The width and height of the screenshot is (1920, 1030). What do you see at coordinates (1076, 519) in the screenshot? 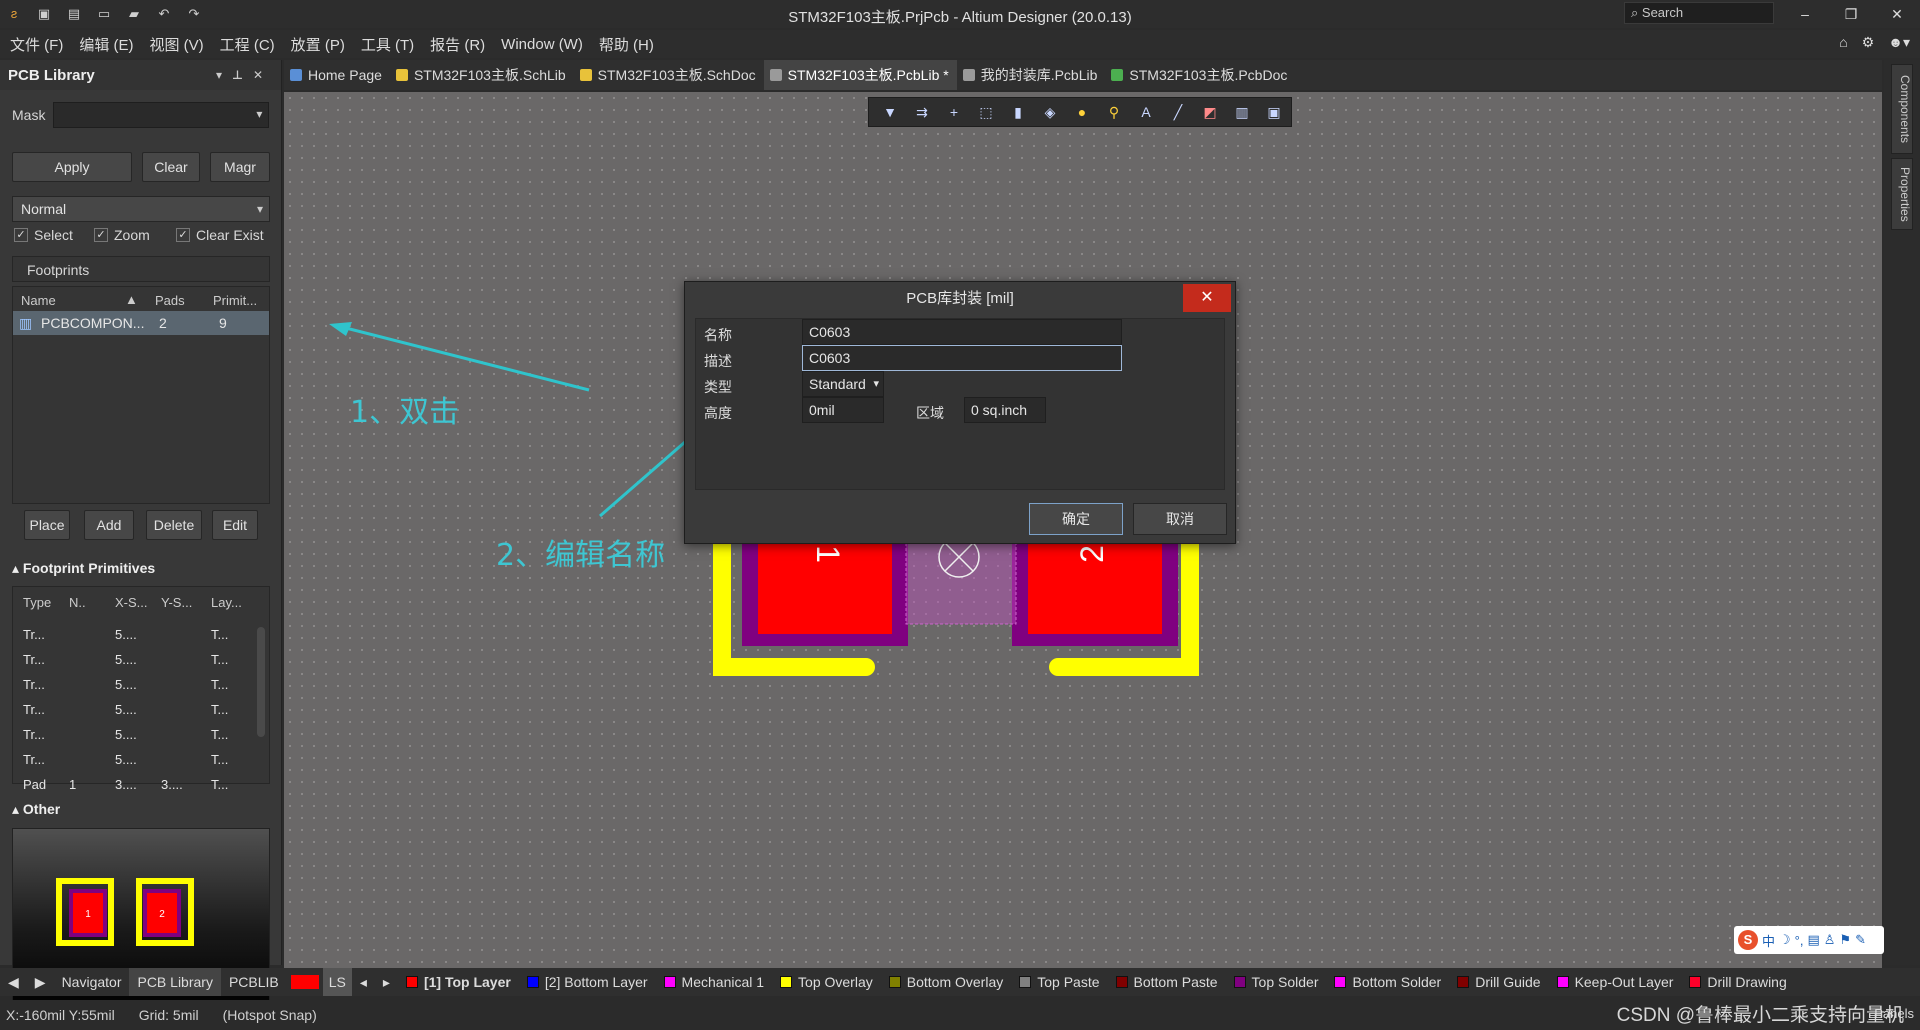
I see `ok-button: 确定` at bounding box center [1076, 519].